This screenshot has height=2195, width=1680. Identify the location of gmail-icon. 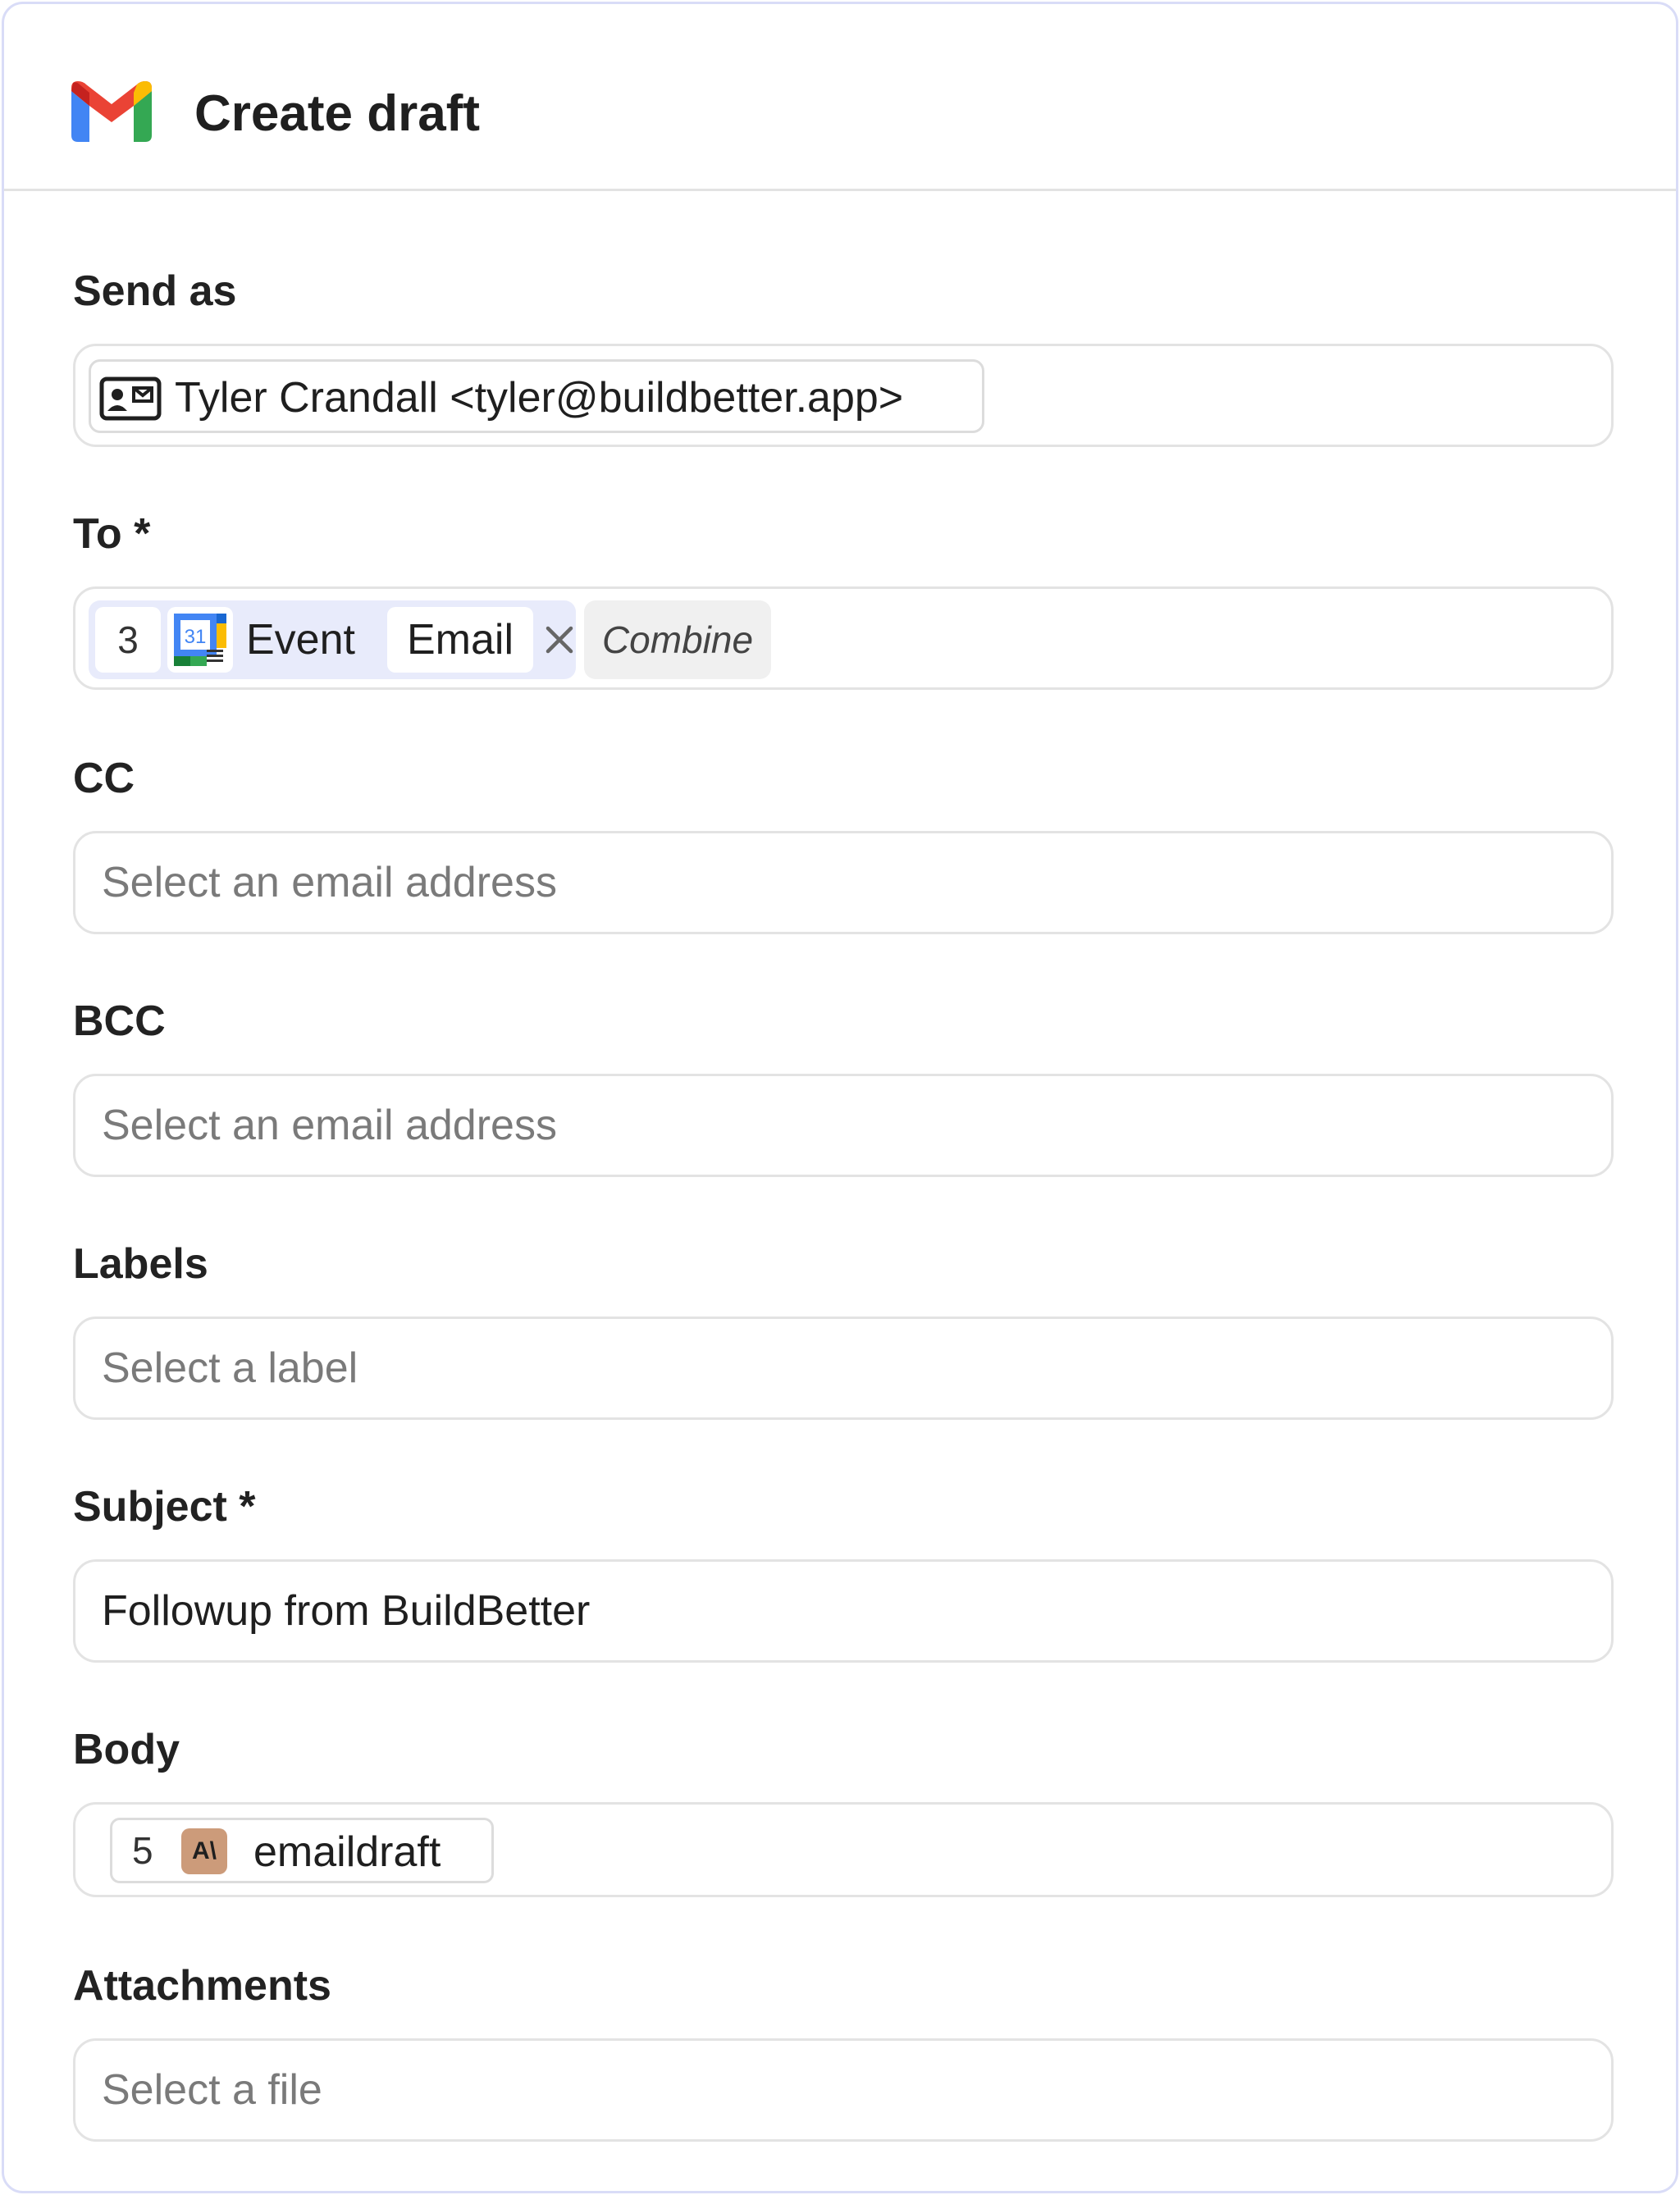
(111, 111).